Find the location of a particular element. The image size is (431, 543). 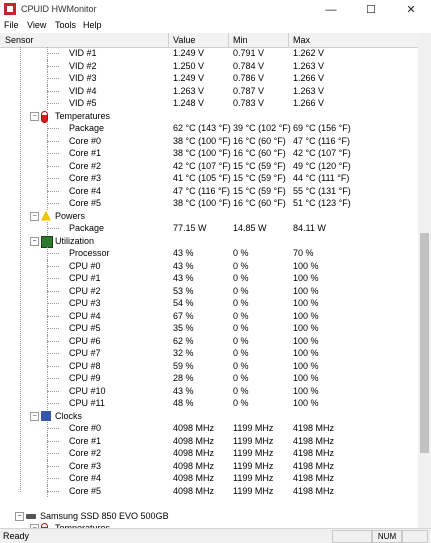

sensor-row: VID #5 1.248 V 0.783 V 1.266 V is located at coordinates (209, 103).